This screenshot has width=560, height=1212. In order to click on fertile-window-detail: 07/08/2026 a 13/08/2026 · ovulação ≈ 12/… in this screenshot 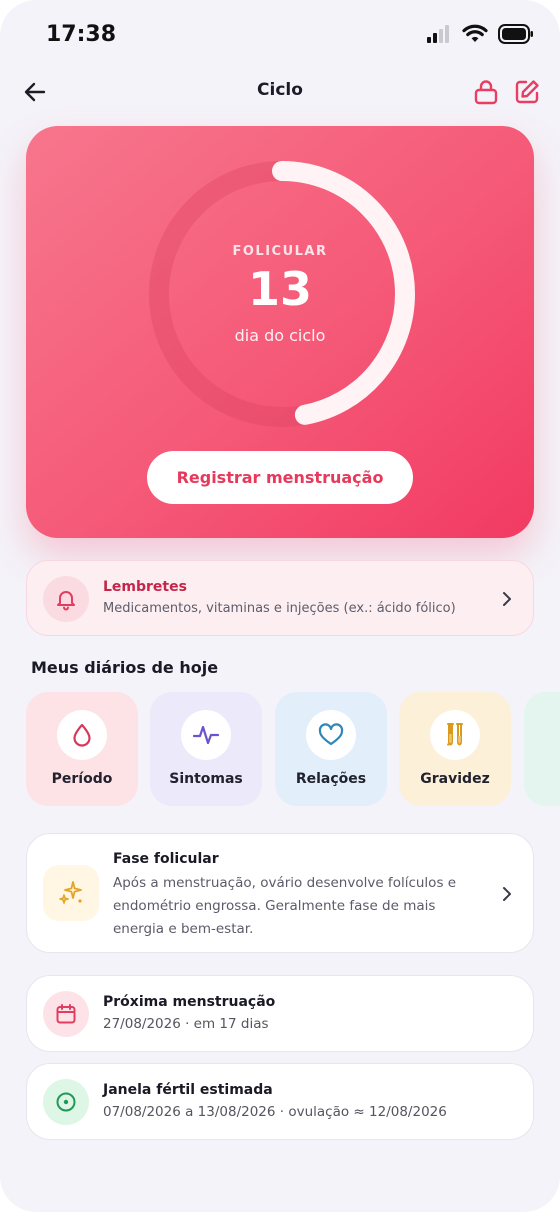, I will do `click(275, 1112)`.